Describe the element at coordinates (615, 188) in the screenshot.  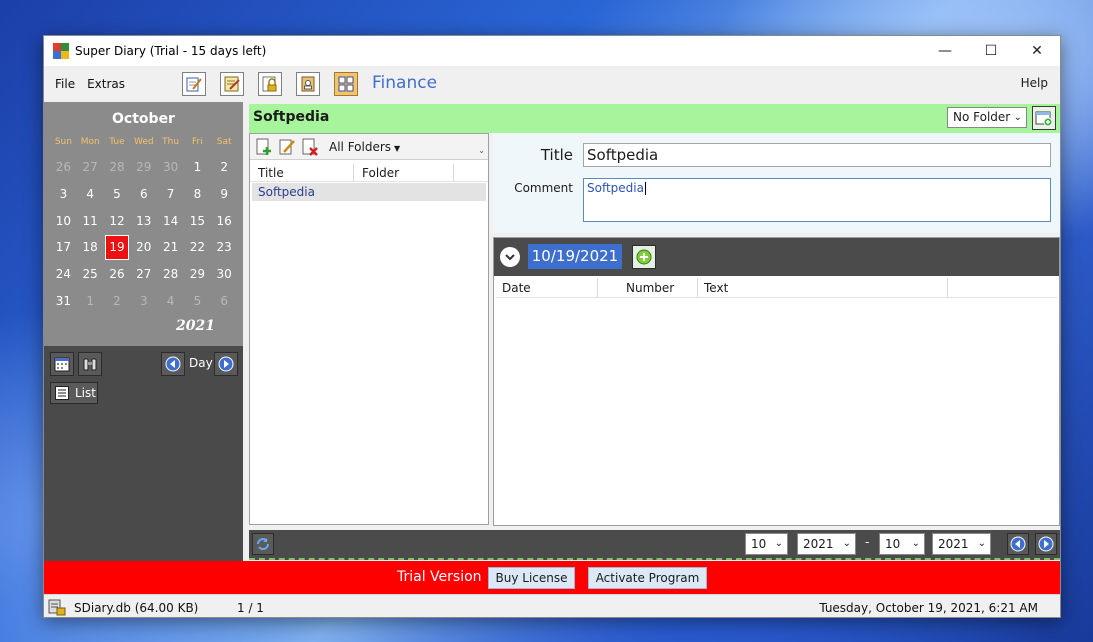
I see `comment-text: Softpedia` at that location.